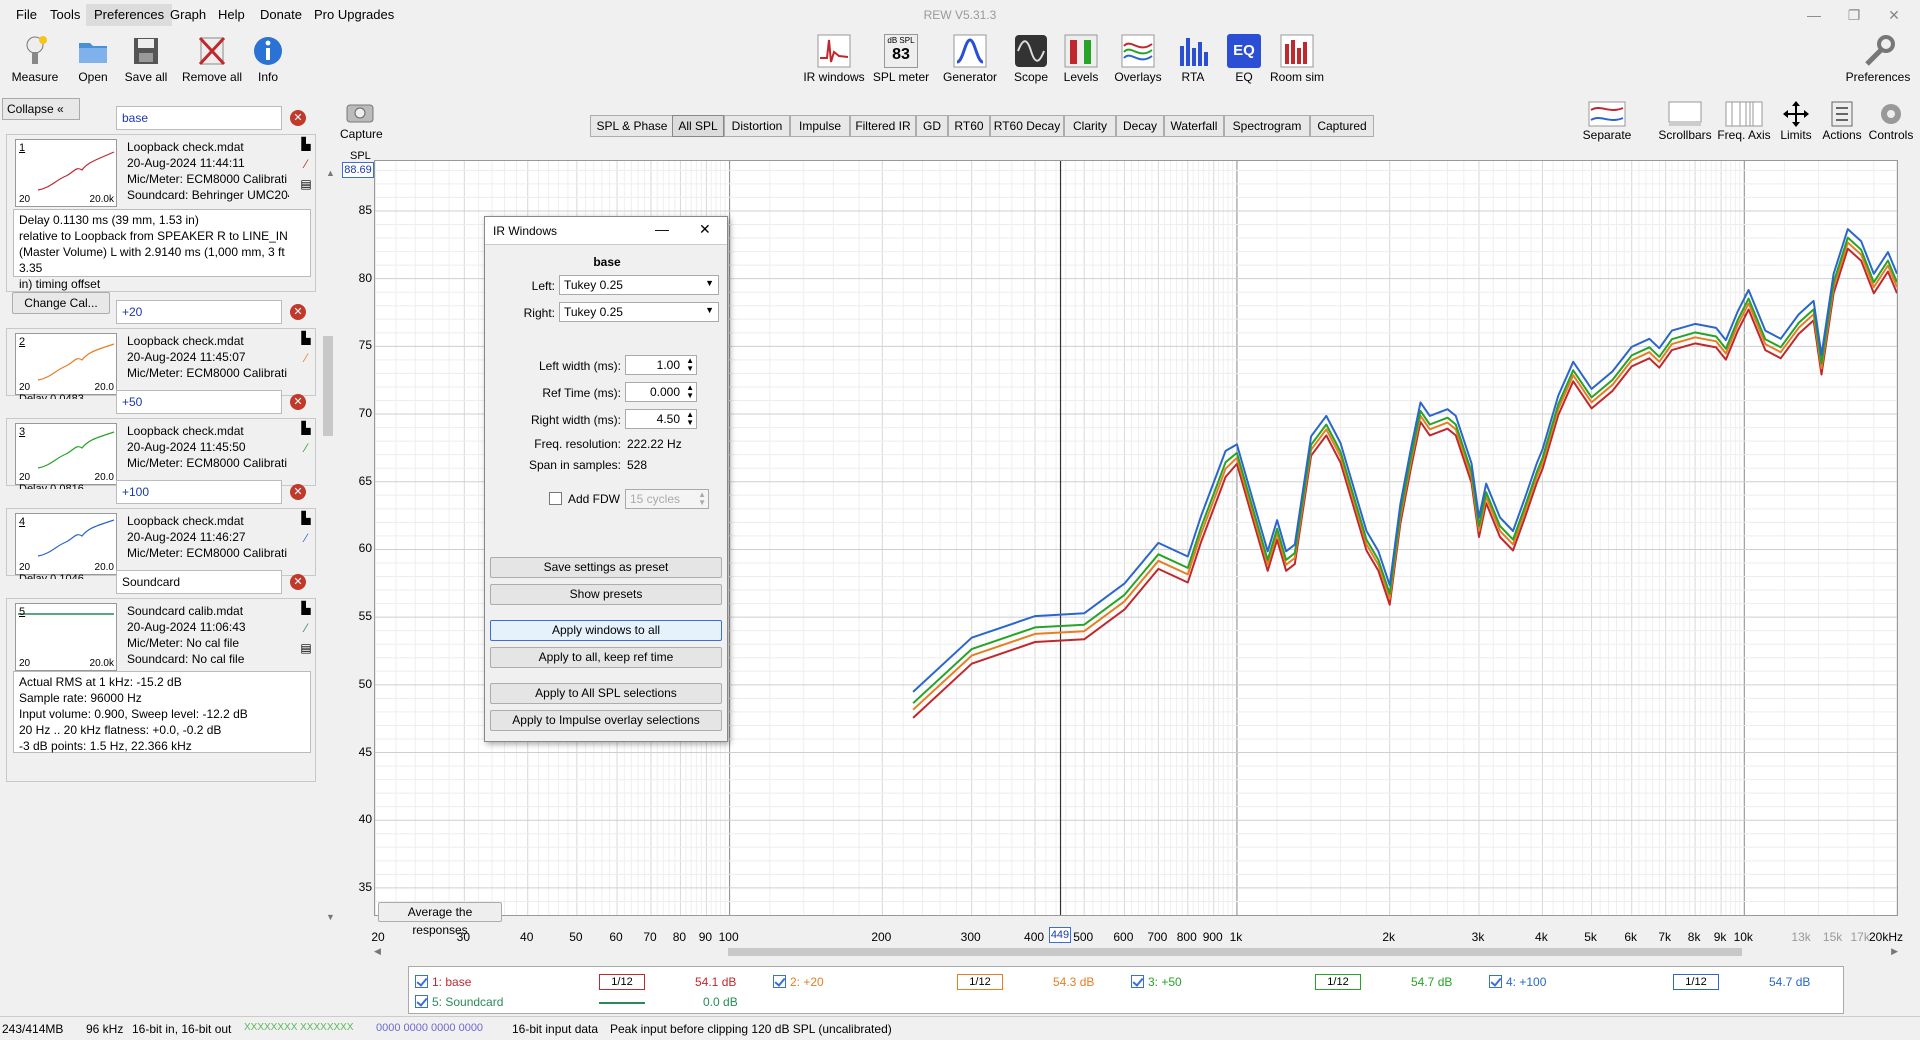  Describe the element at coordinates (1878, 62) in the screenshot. I see `preferences-button: Preferences` at that location.